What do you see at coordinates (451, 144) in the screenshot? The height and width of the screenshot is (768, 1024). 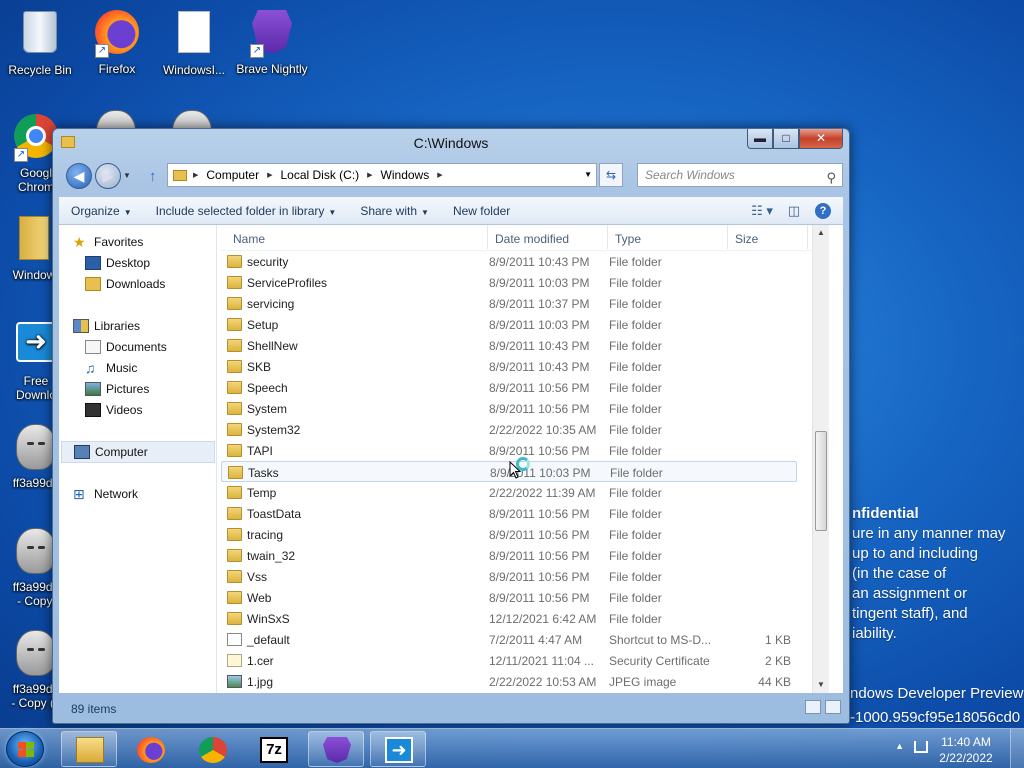 I see `title-bar: C:\Windows ▬ □ ✕` at bounding box center [451, 144].